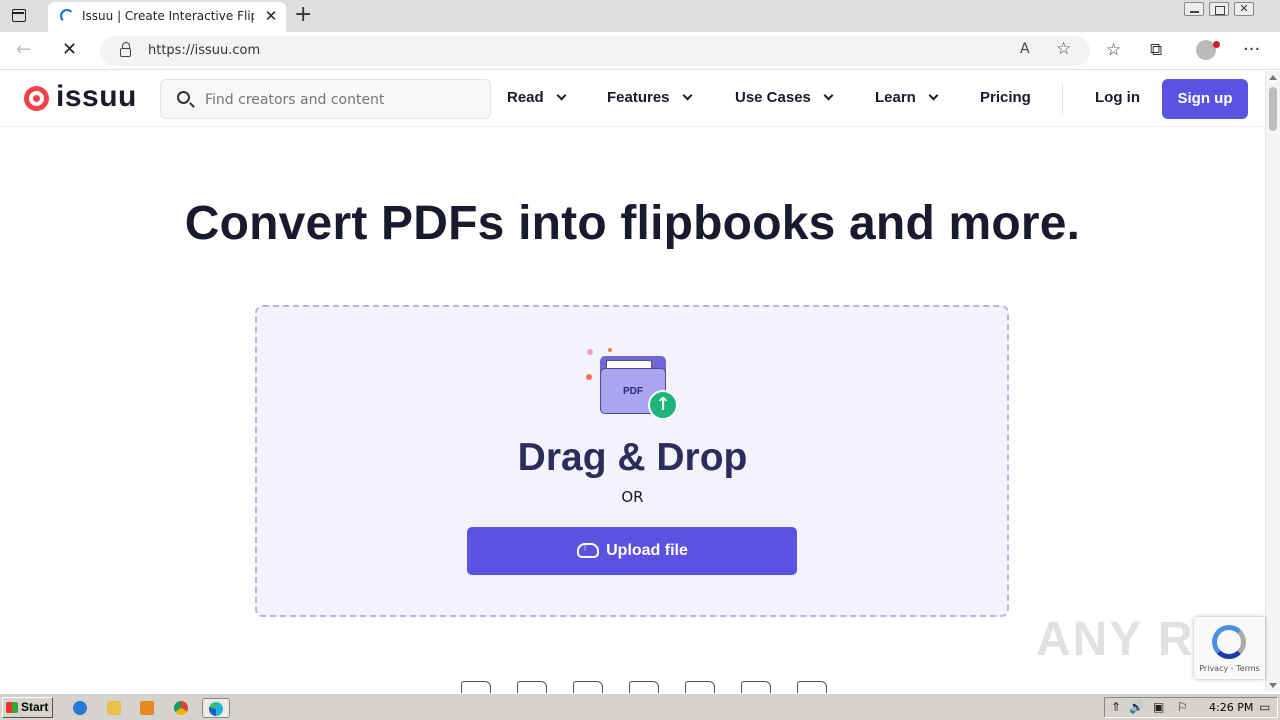  Describe the element at coordinates (1194, 9) in the screenshot. I see `window-minimize-button` at that location.